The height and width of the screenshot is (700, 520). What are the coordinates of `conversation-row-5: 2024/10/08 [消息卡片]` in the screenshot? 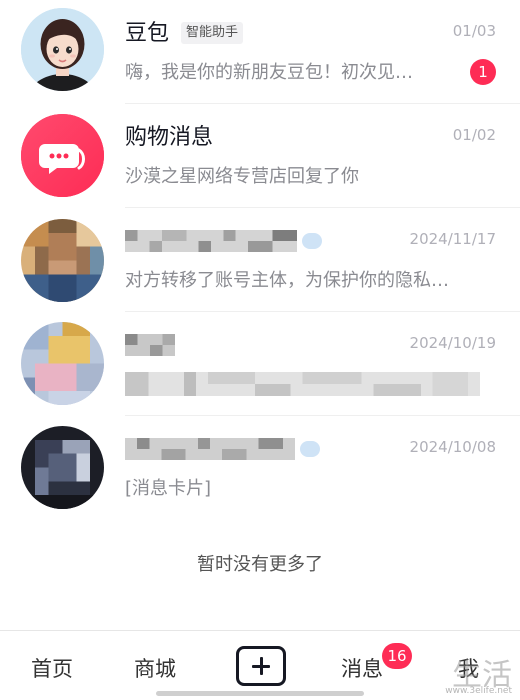 It's located at (260, 468).